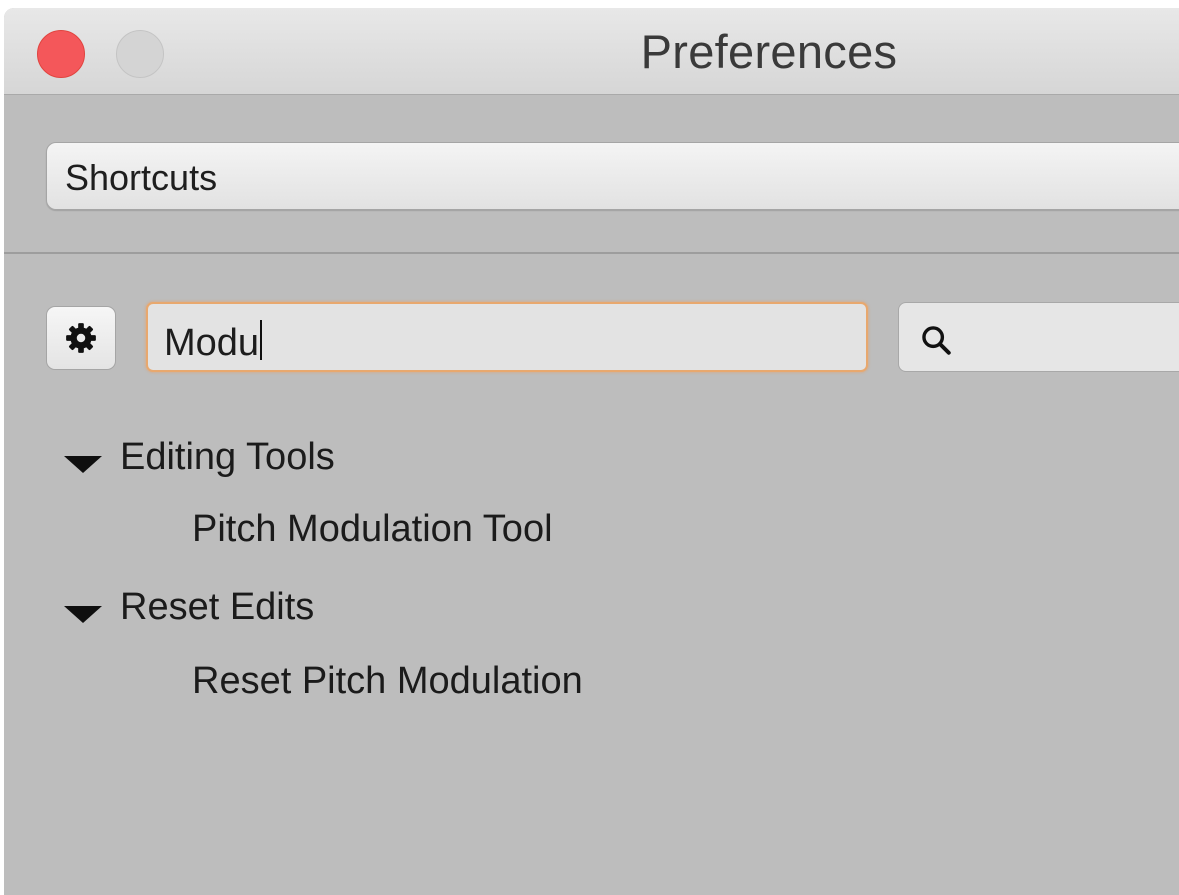 The image size is (1179, 895). Describe the element at coordinates (141, 177) in the screenshot. I see `category-select-value: Shortcuts` at that location.